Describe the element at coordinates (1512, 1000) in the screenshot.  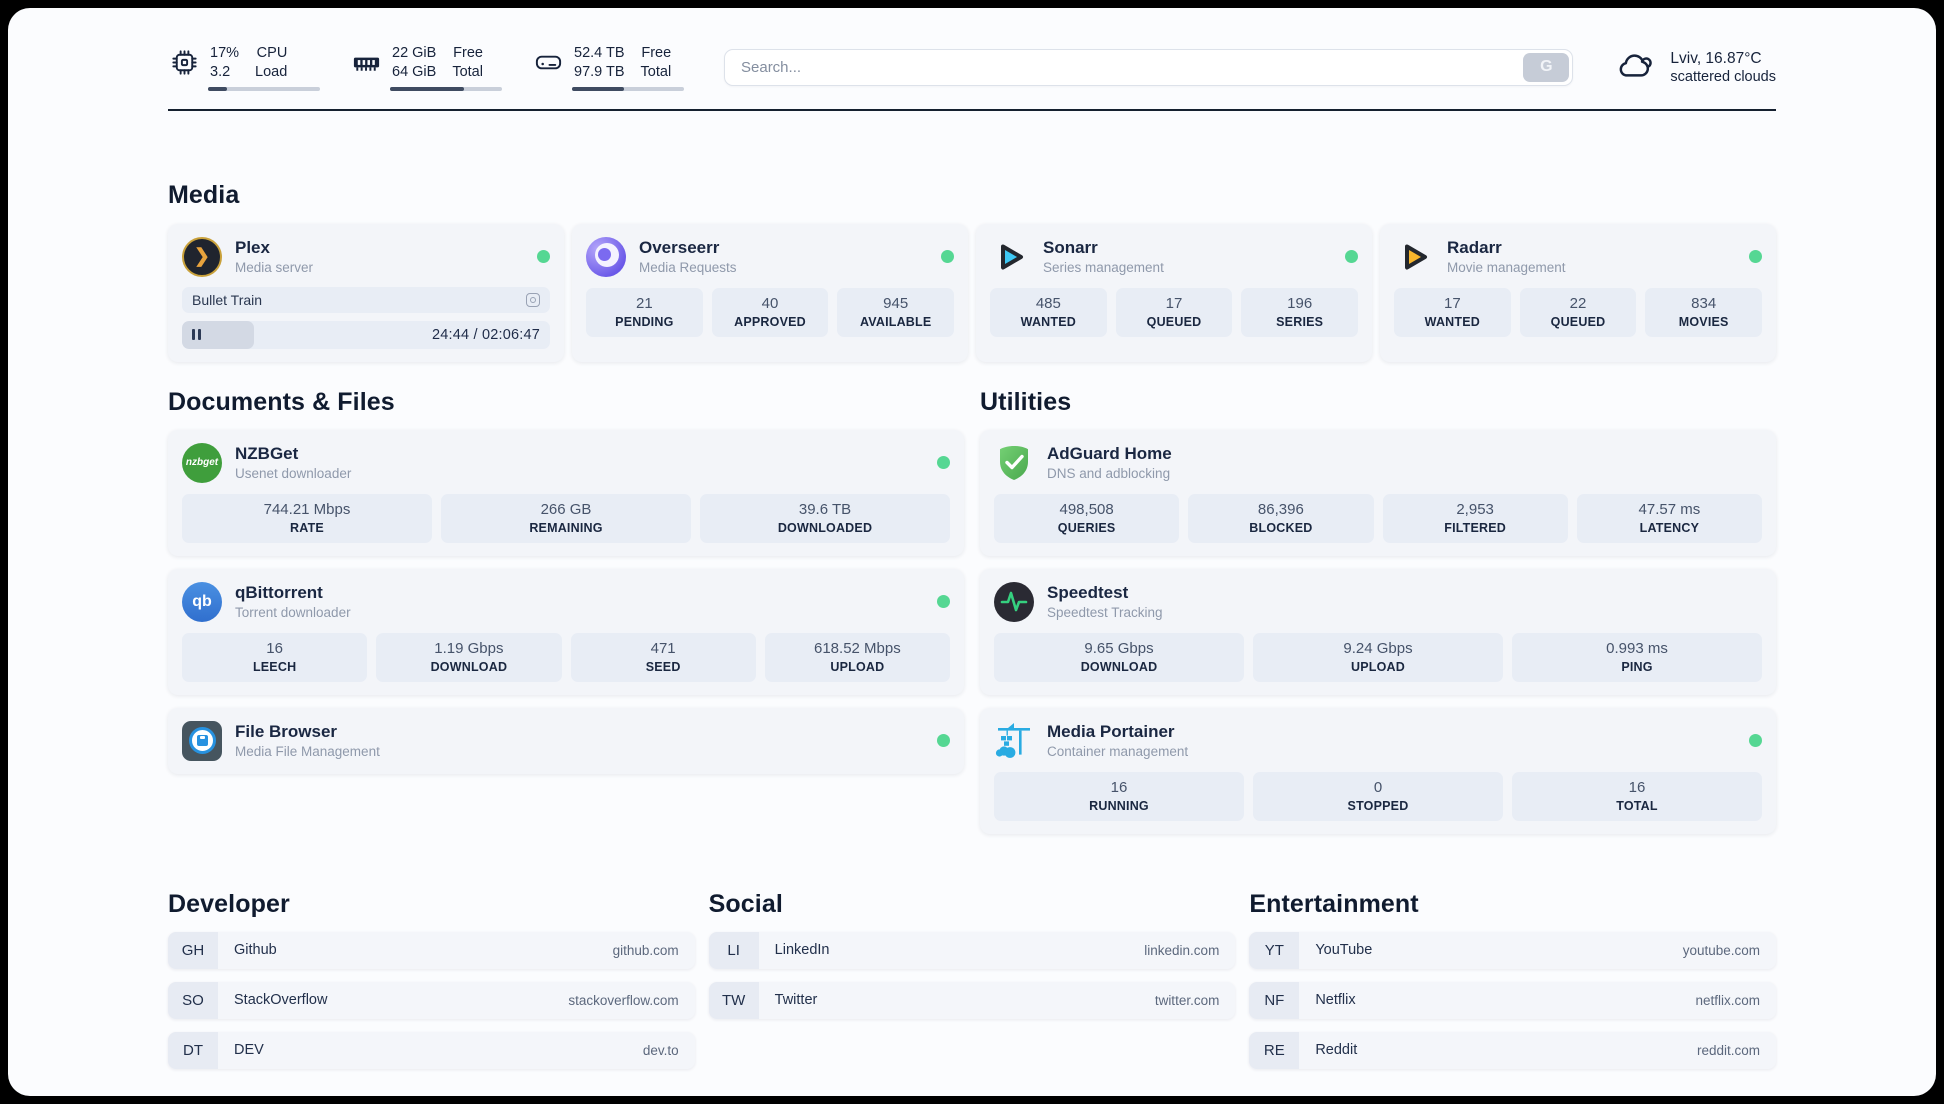
I see `bookmark-netflix: NF Netflix netflix.com` at that location.